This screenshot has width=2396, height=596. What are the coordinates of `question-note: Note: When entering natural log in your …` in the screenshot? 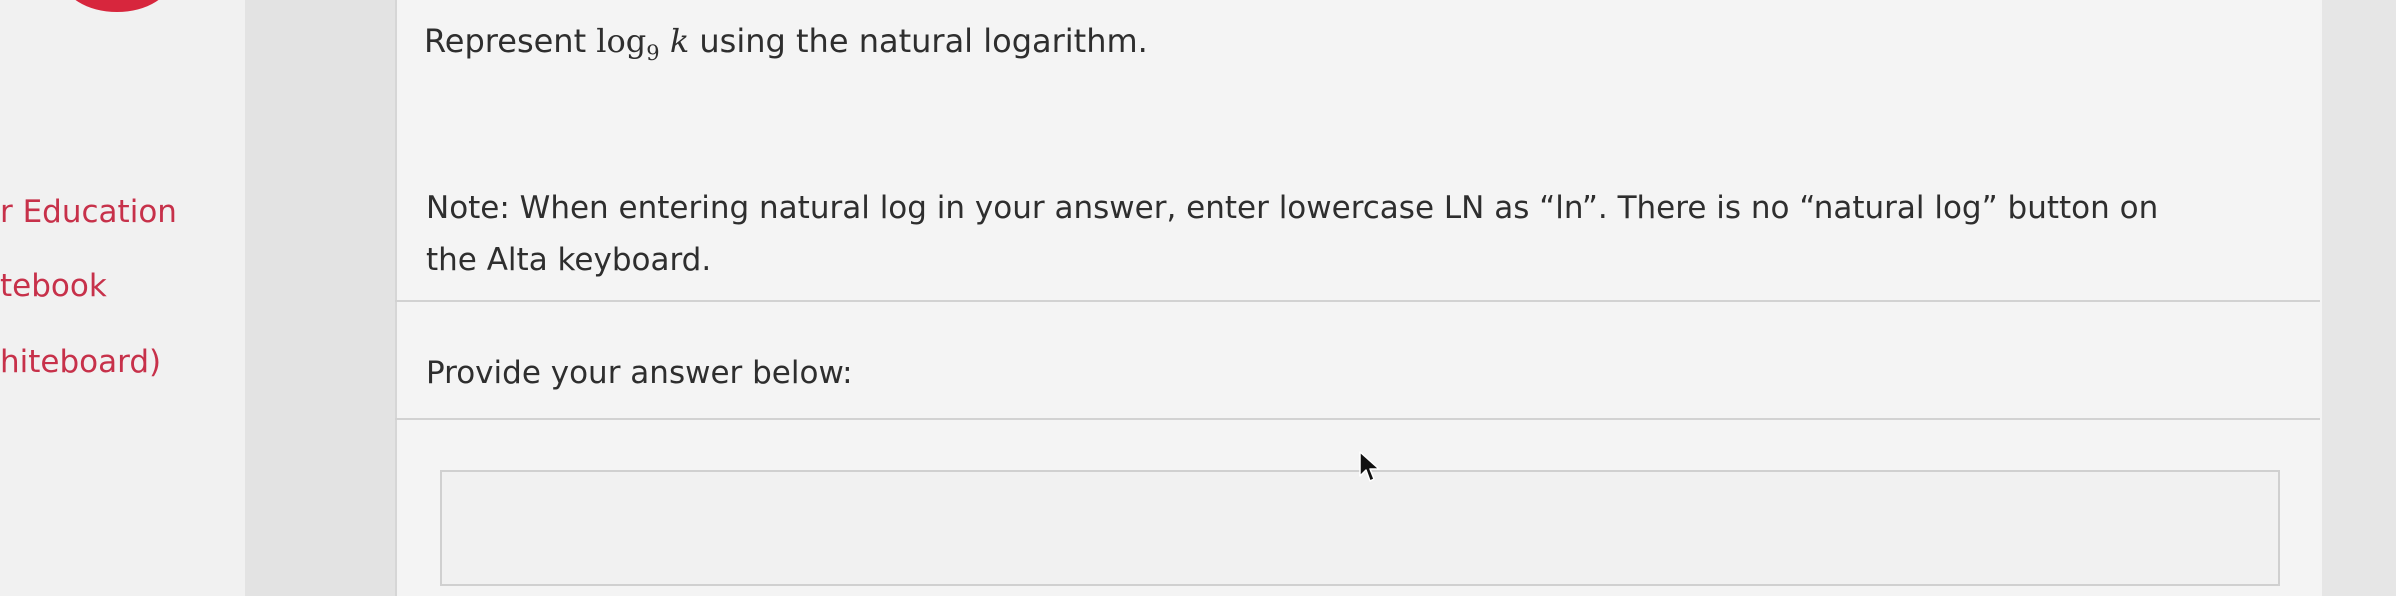 It's located at (1292, 234).